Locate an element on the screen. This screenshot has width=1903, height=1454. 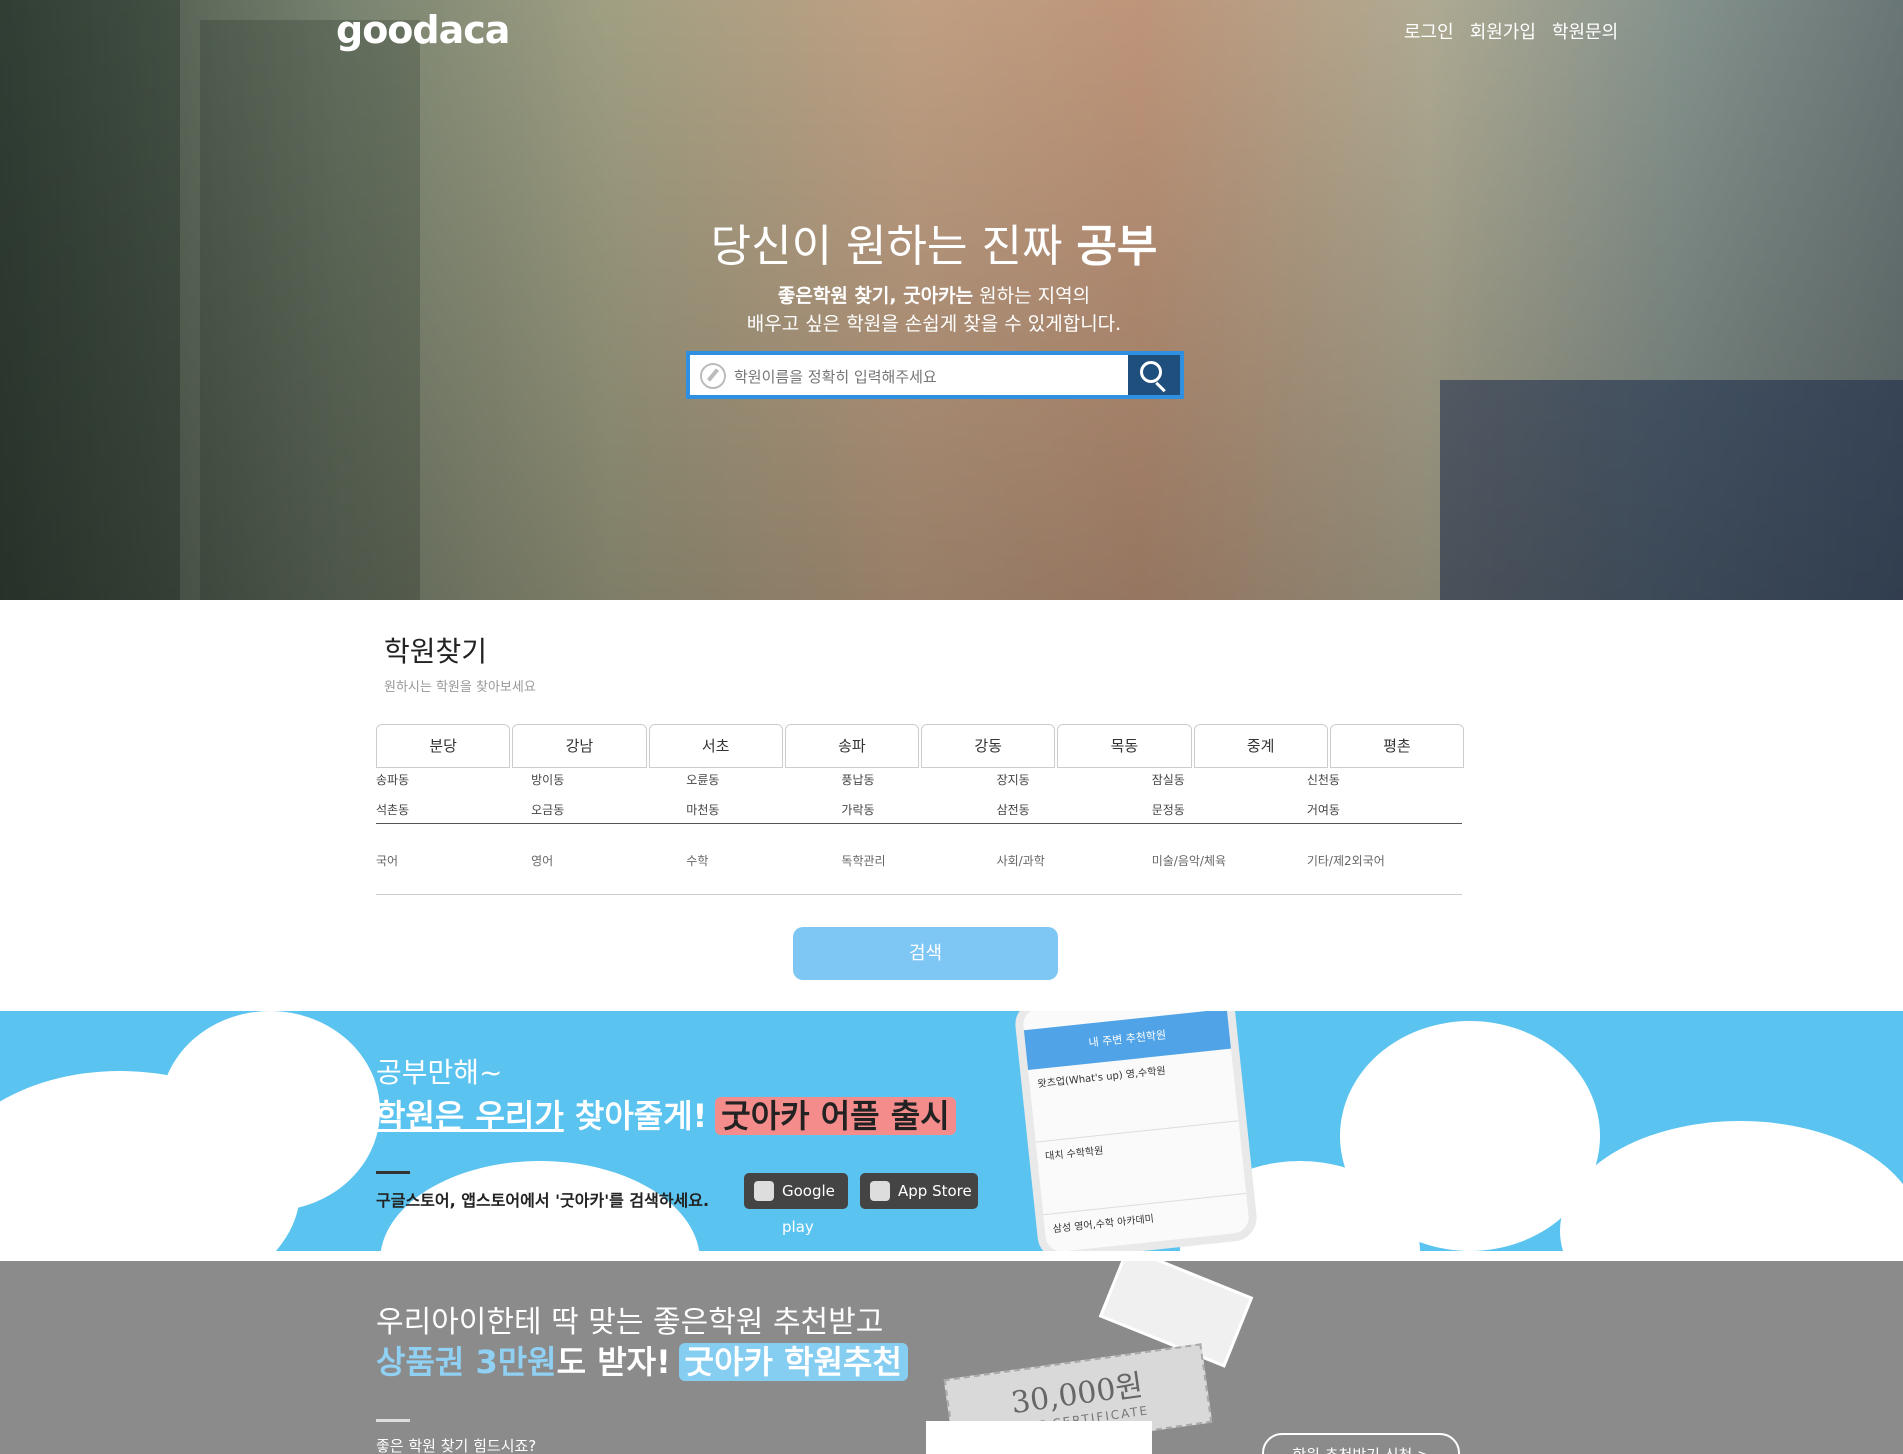
line2-underline: 학원은 우리가 is located at coordinates (470, 1116).